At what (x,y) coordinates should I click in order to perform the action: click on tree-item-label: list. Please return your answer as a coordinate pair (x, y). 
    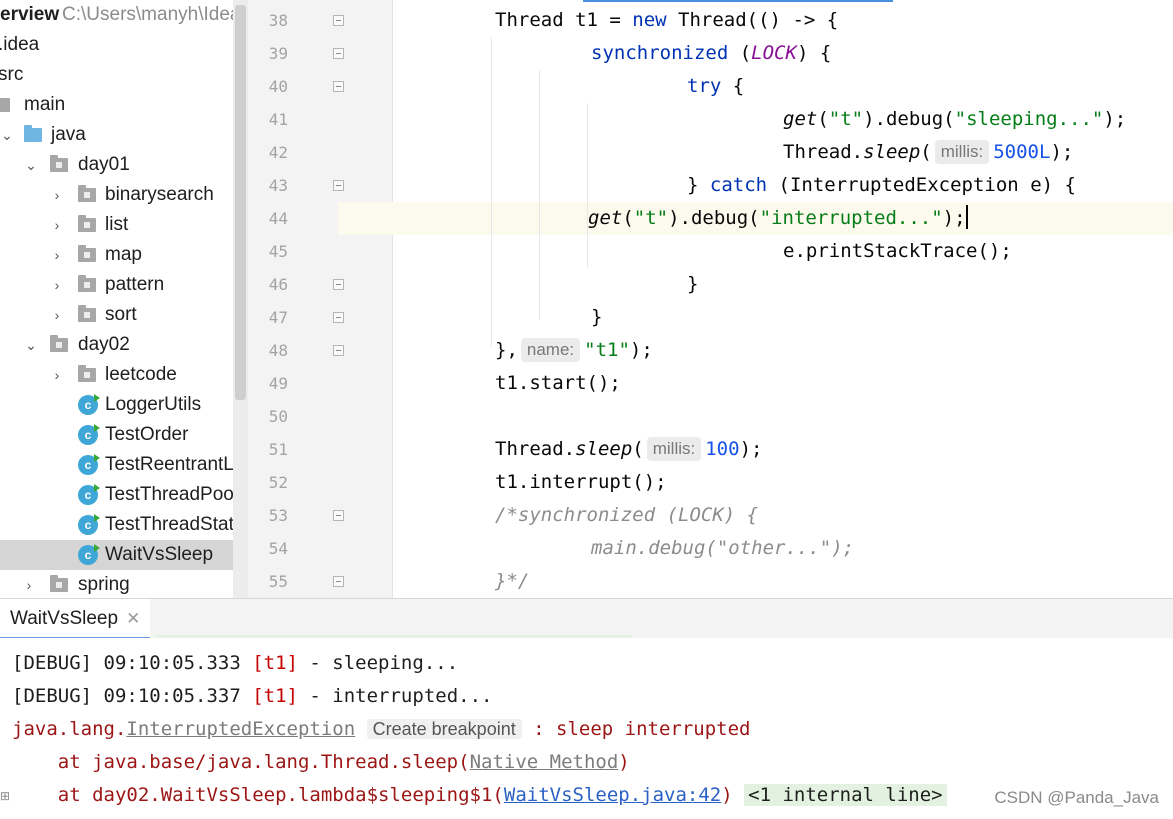
    Looking at the image, I should click on (117, 224).